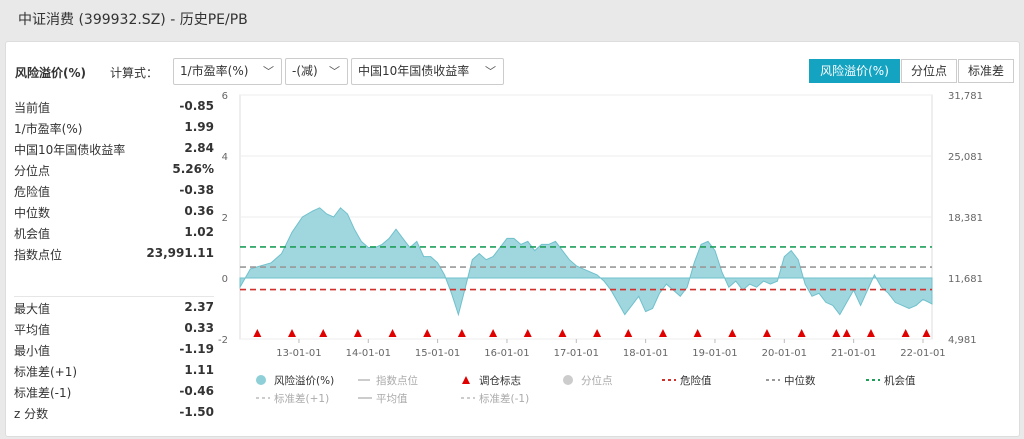  What do you see at coordinates (225, 279) in the screenshot?
I see `y-left-tick-label: 0` at bounding box center [225, 279].